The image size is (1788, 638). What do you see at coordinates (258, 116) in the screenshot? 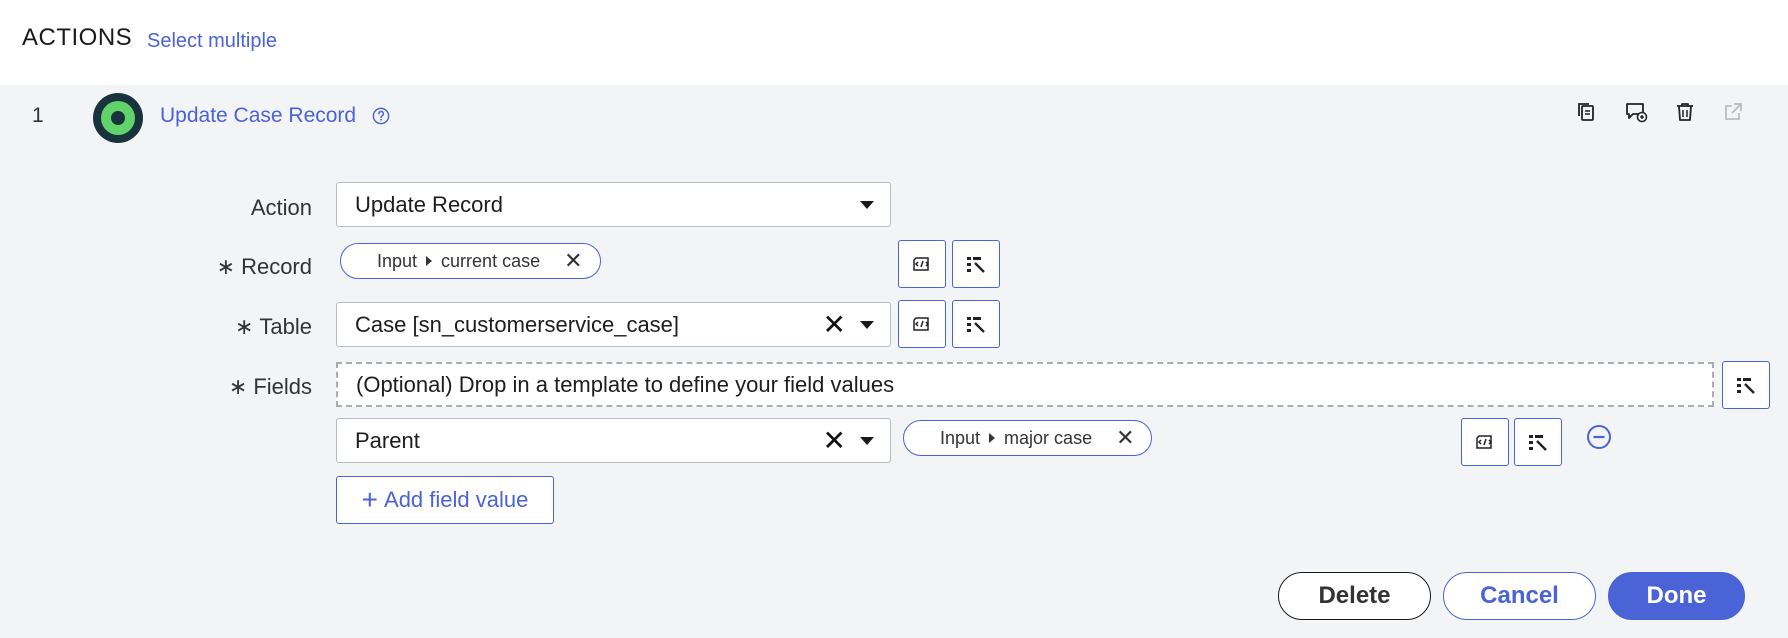
I see `step-title-link: Update Case Record` at bounding box center [258, 116].